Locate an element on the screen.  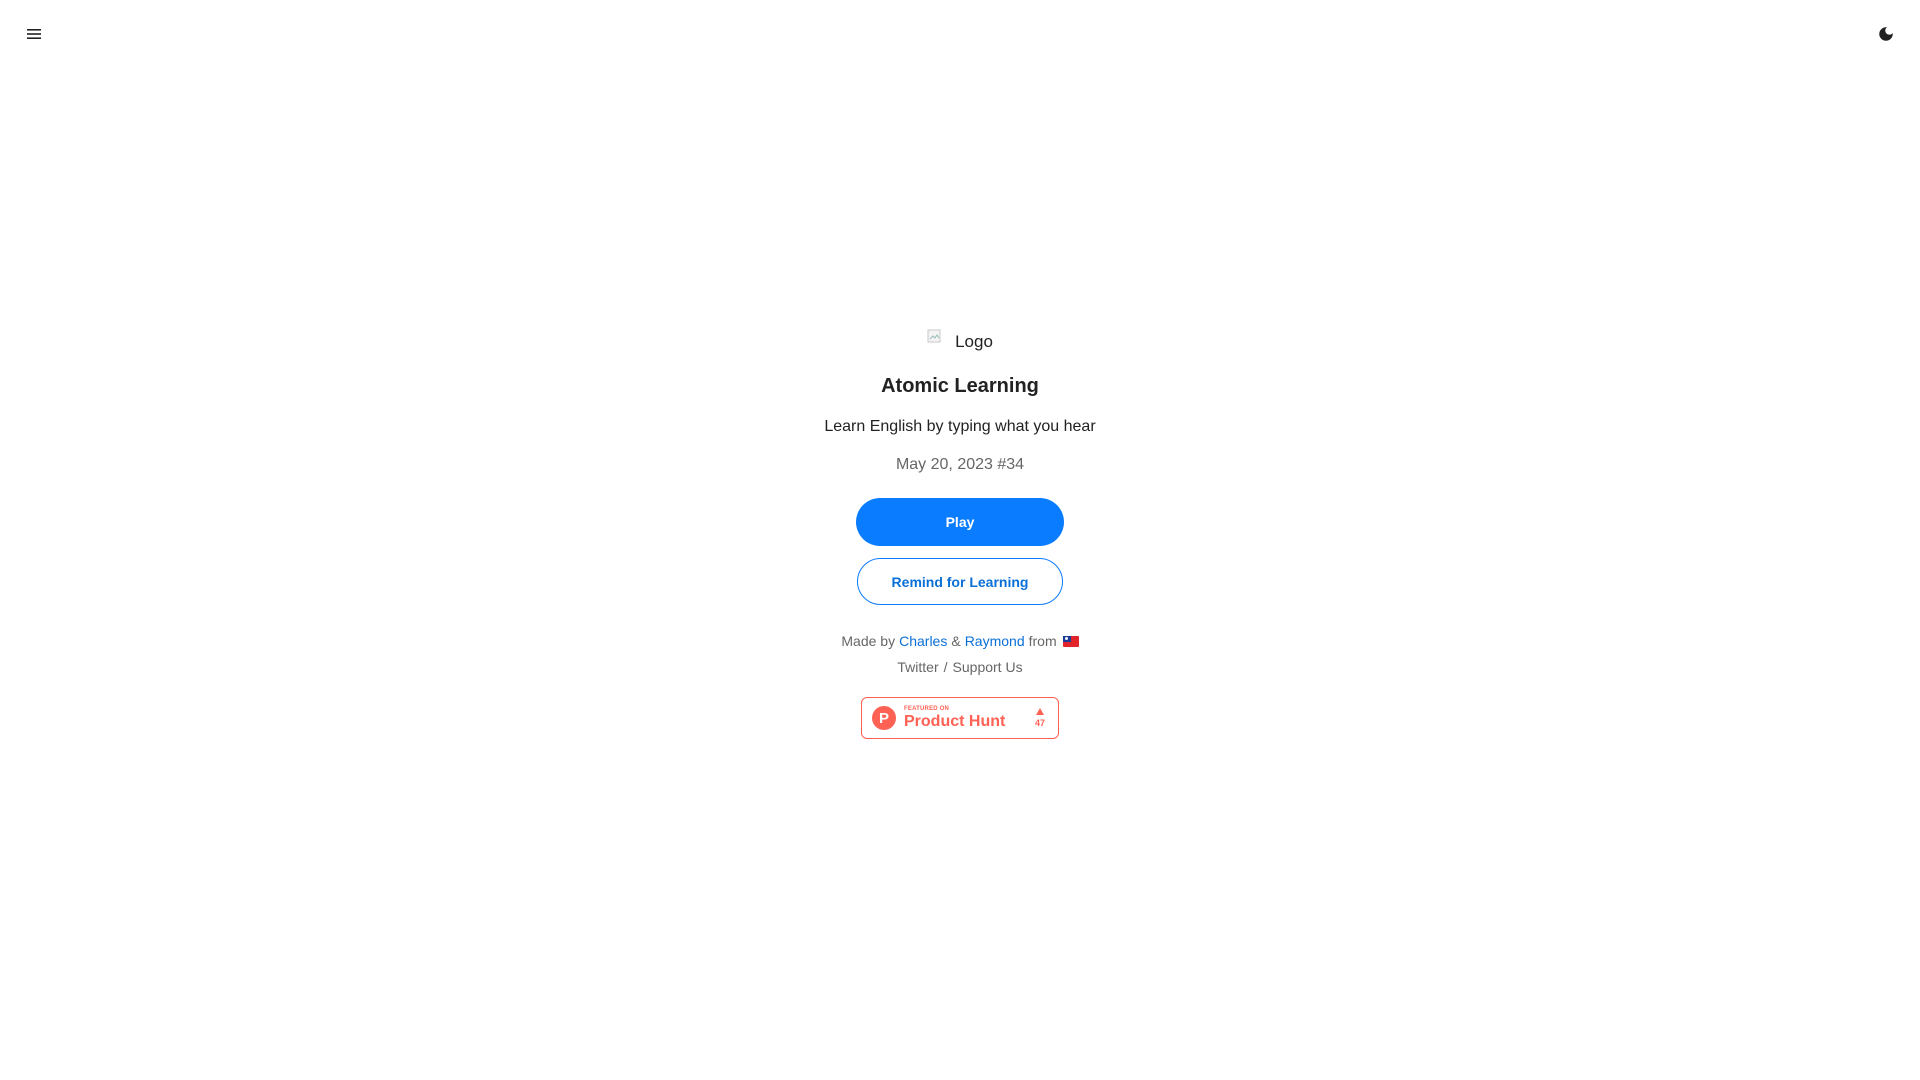
theme-toggle-button is located at coordinates (1886, 34).